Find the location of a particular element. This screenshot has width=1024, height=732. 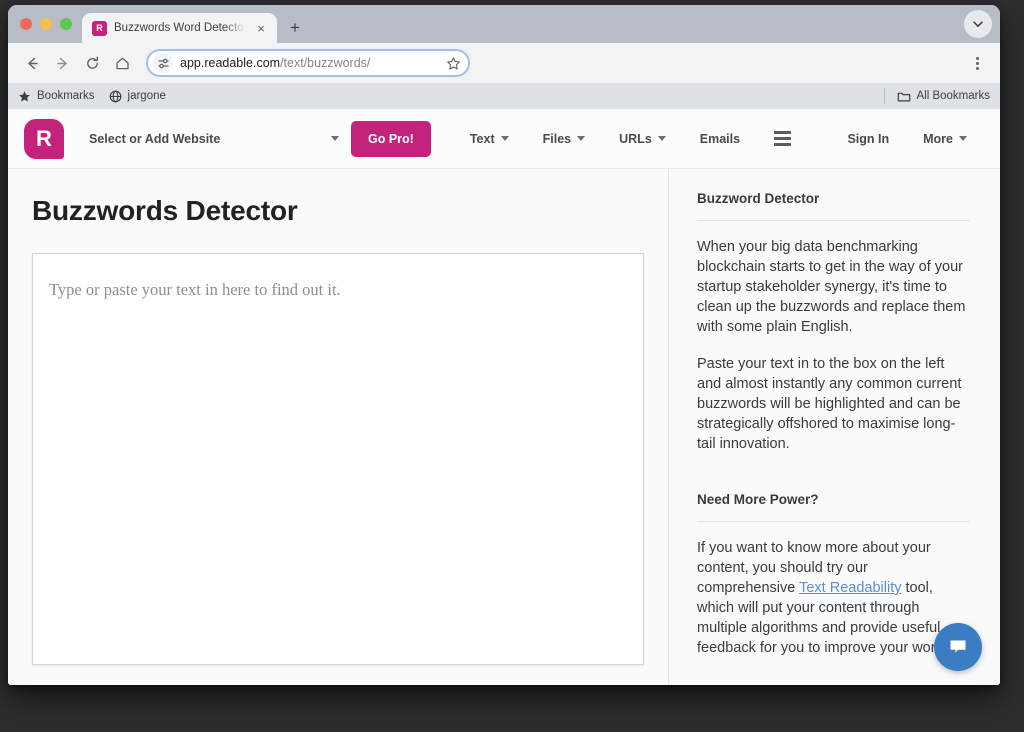

home-icon is located at coordinates (122, 63).